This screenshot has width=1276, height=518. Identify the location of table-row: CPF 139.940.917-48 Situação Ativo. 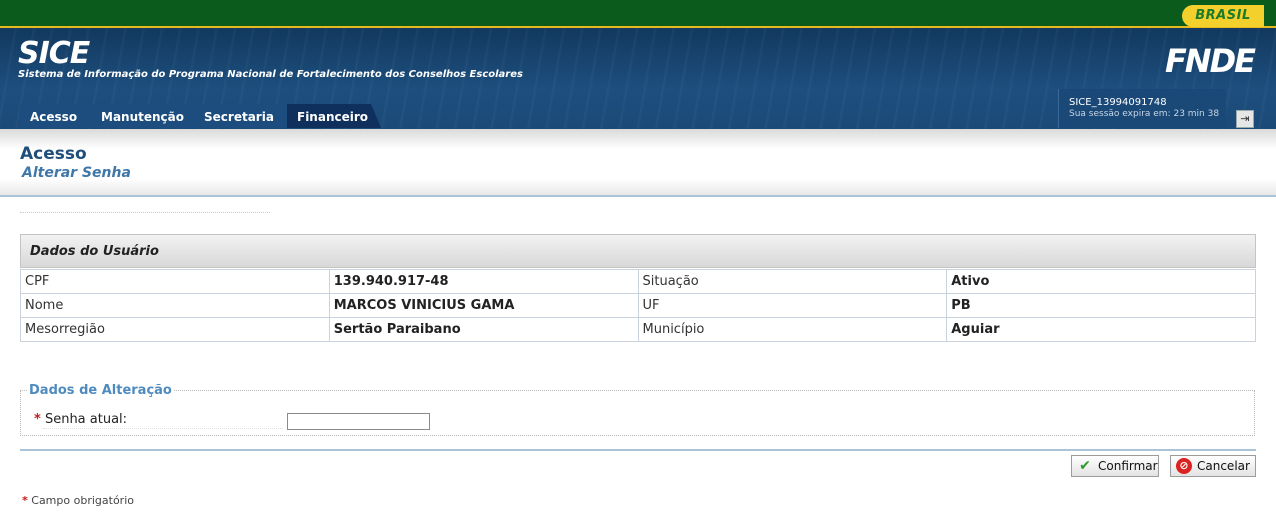
(638, 281).